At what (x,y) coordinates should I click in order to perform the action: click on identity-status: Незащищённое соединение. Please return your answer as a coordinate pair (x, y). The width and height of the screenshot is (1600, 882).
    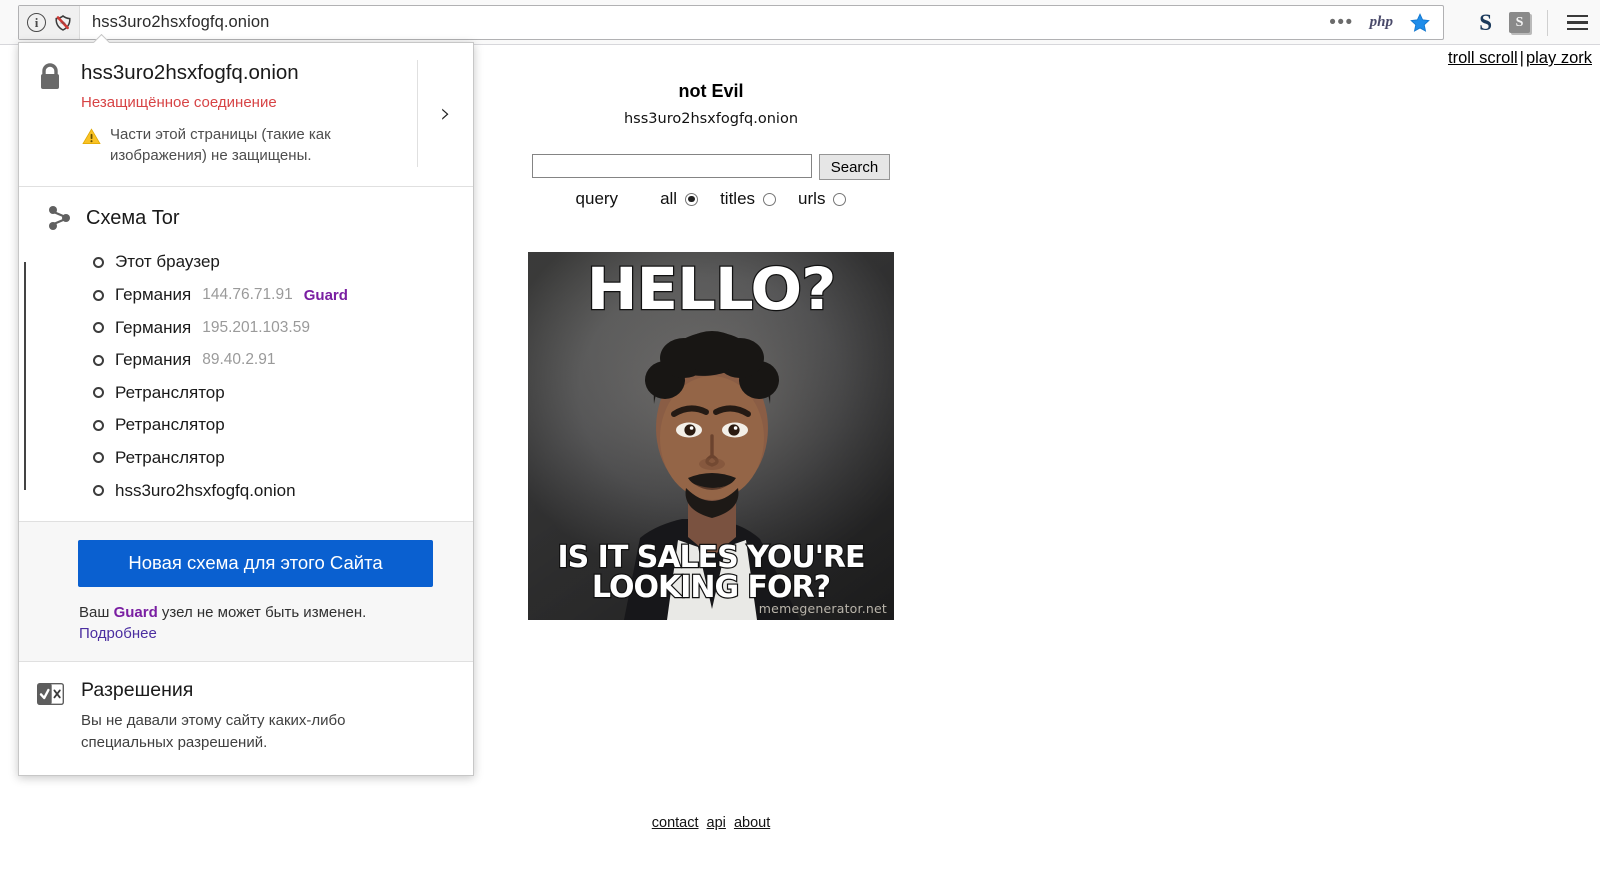
    Looking at the image, I should click on (179, 102).